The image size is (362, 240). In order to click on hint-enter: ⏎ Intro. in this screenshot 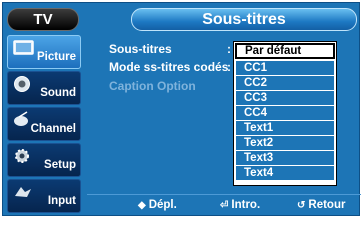, I will do `click(240, 205)`.